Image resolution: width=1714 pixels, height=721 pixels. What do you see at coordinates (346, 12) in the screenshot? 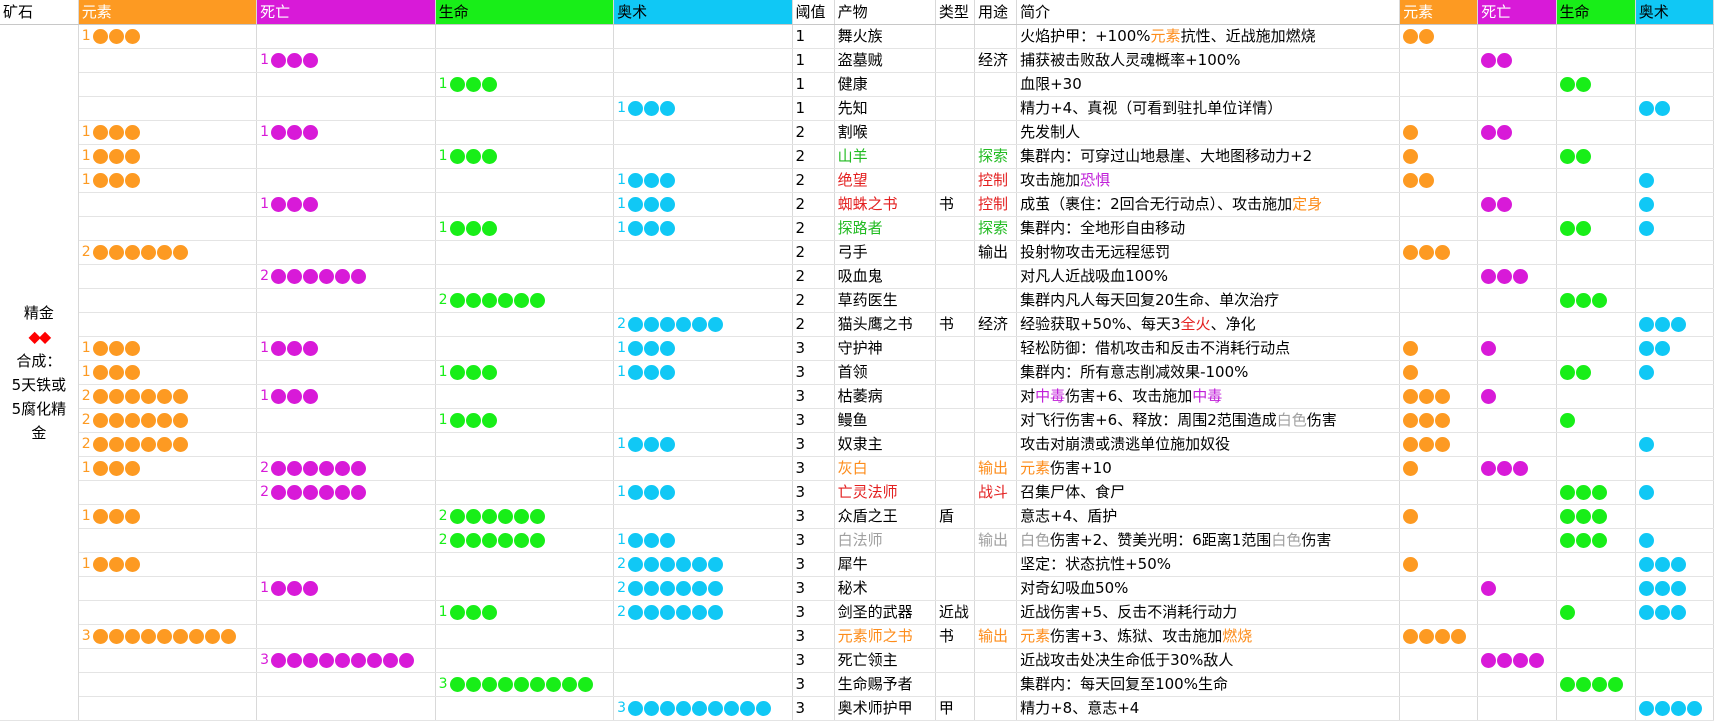
I see `header-death: 死亡` at bounding box center [346, 12].